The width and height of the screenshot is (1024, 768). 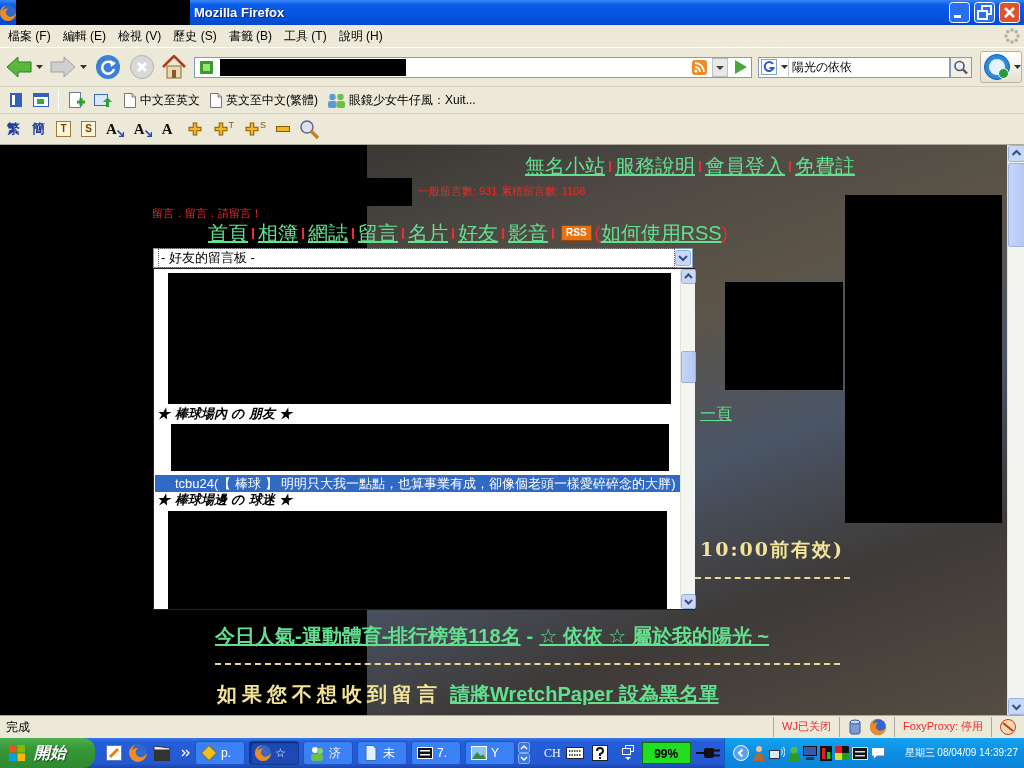 I want to click on cylinder-icon, so click(x=854, y=727).